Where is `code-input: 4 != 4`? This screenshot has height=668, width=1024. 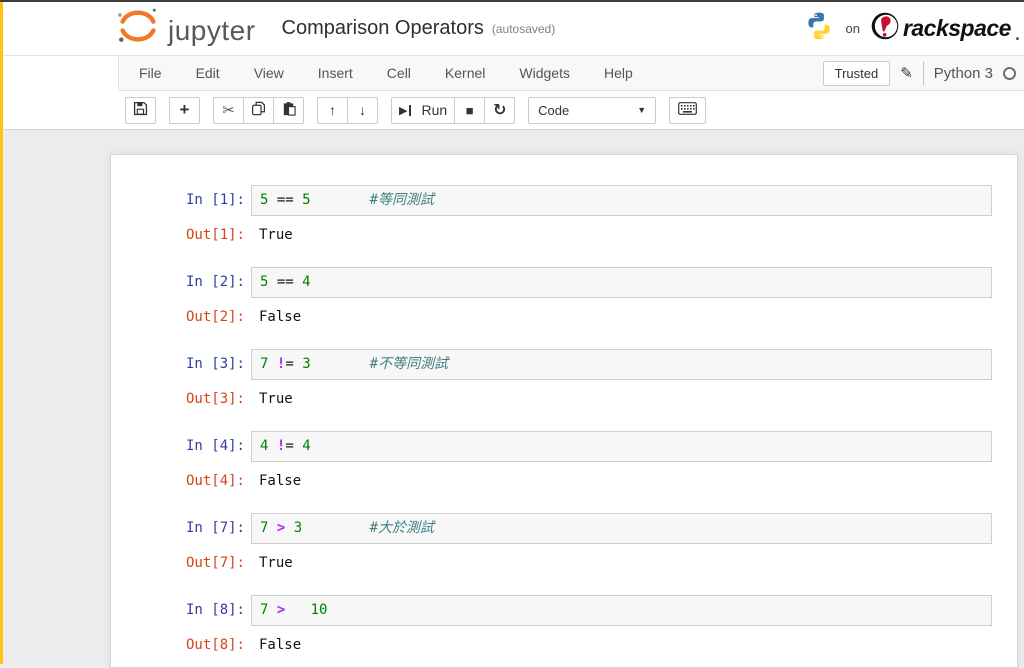
code-input: 4 != 4 is located at coordinates (621, 446).